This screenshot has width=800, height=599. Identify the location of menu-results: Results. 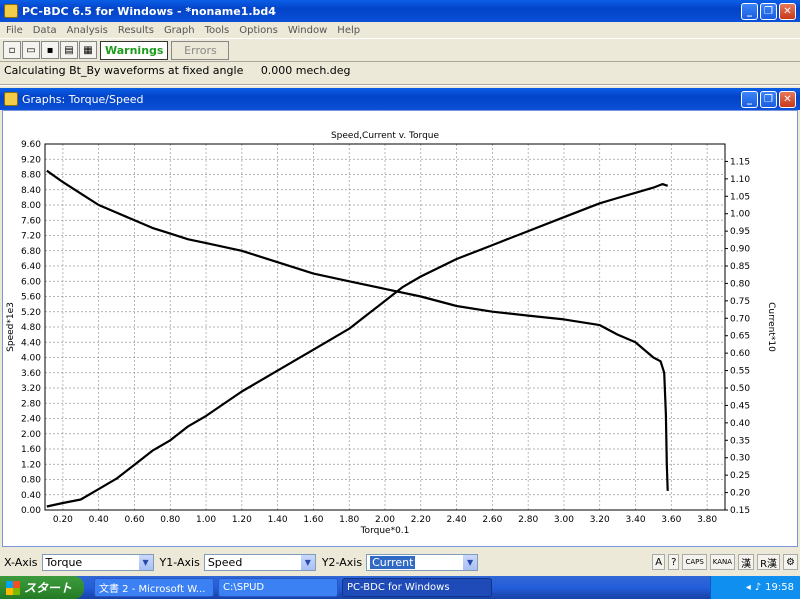
(136, 30).